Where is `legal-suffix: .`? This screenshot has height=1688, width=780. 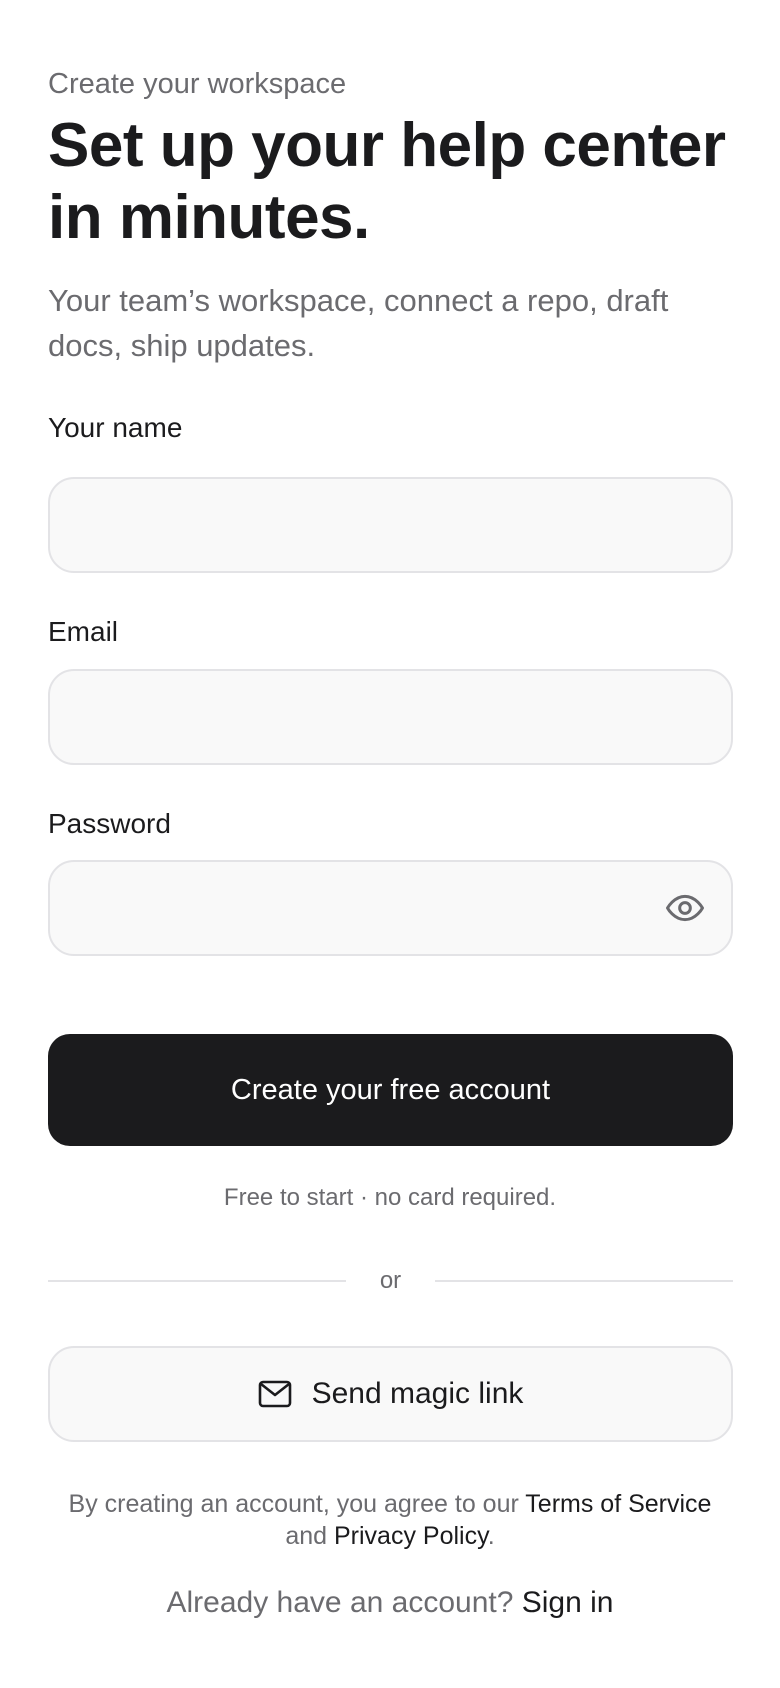 legal-suffix: . is located at coordinates (491, 1536).